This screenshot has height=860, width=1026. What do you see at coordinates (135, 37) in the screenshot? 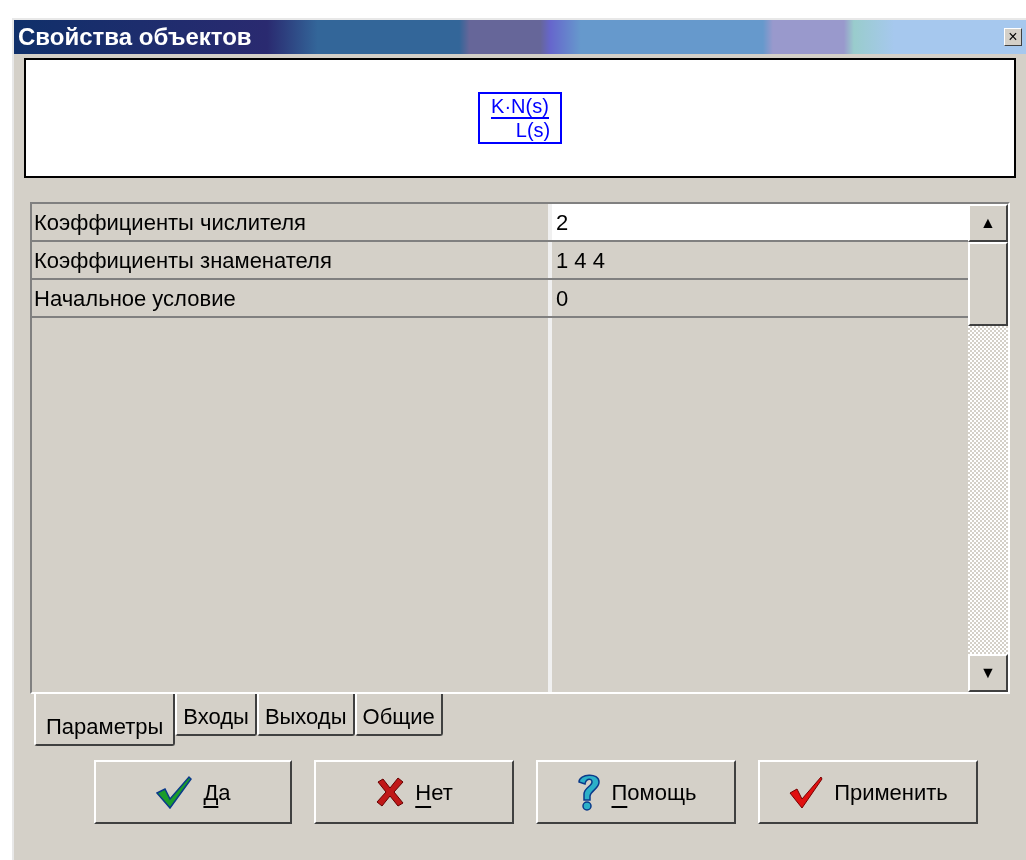
I see `window-title: Свойства объектов` at bounding box center [135, 37].